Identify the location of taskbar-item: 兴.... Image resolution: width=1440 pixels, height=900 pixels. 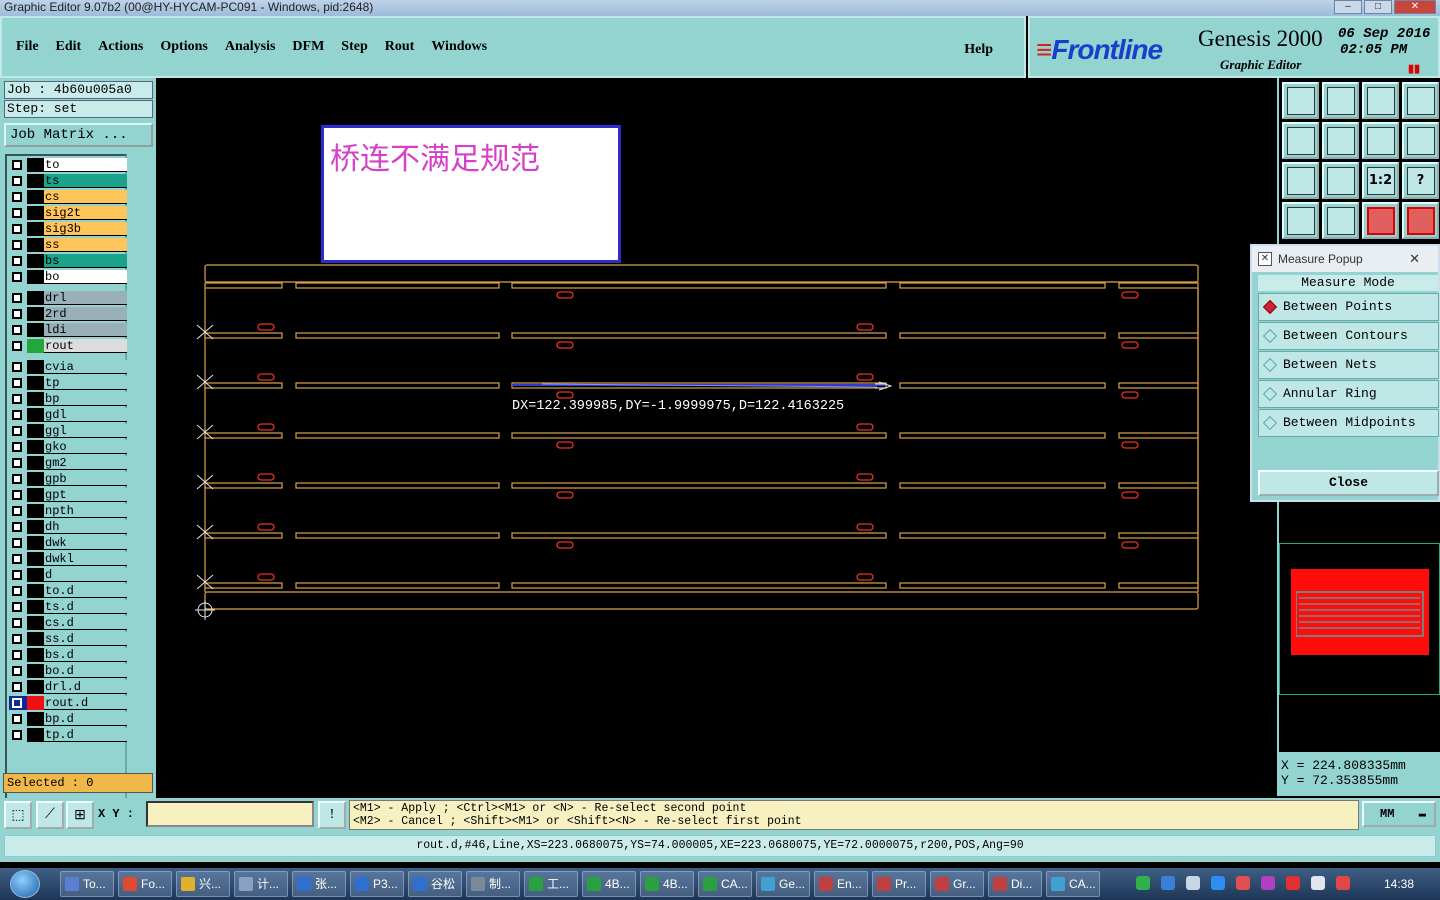
(203, 884).